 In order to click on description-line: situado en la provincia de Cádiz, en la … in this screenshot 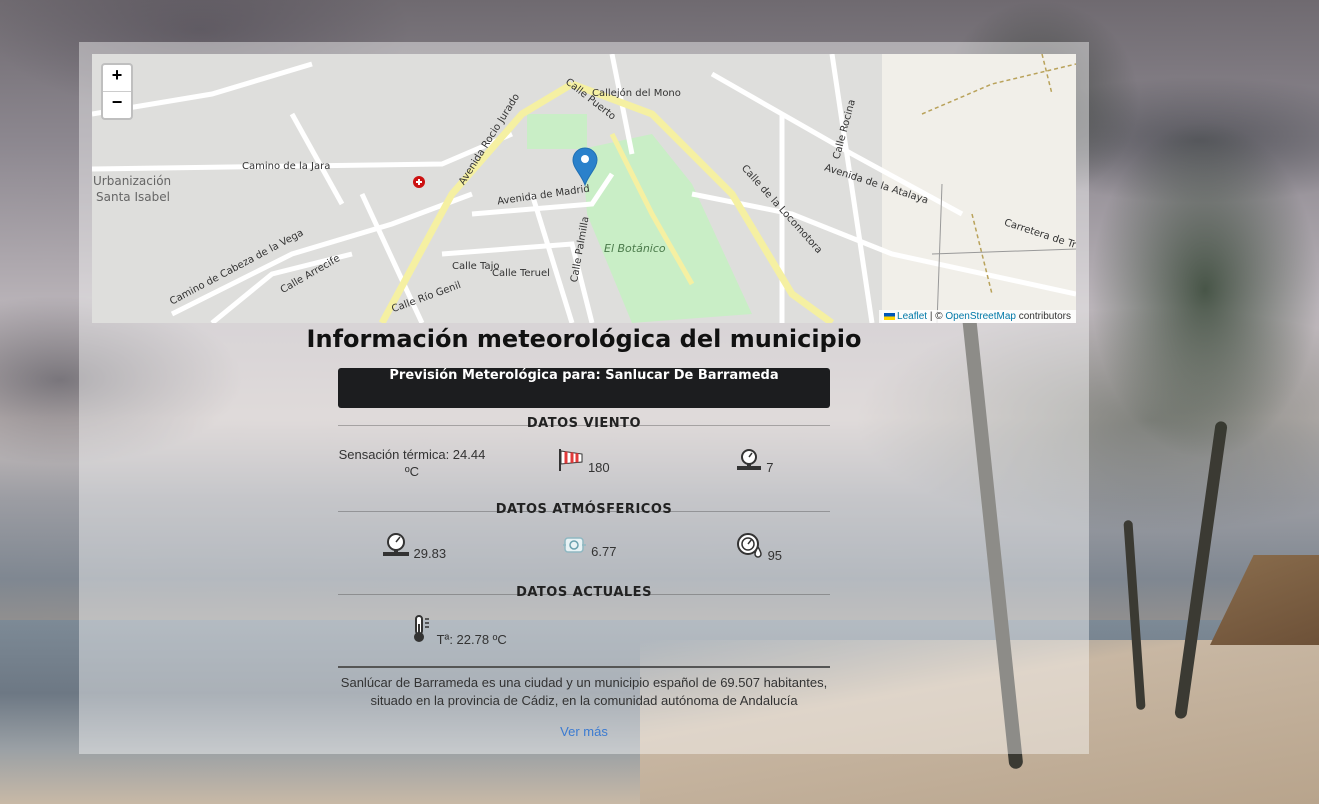, I will do `click(584, 700)`.